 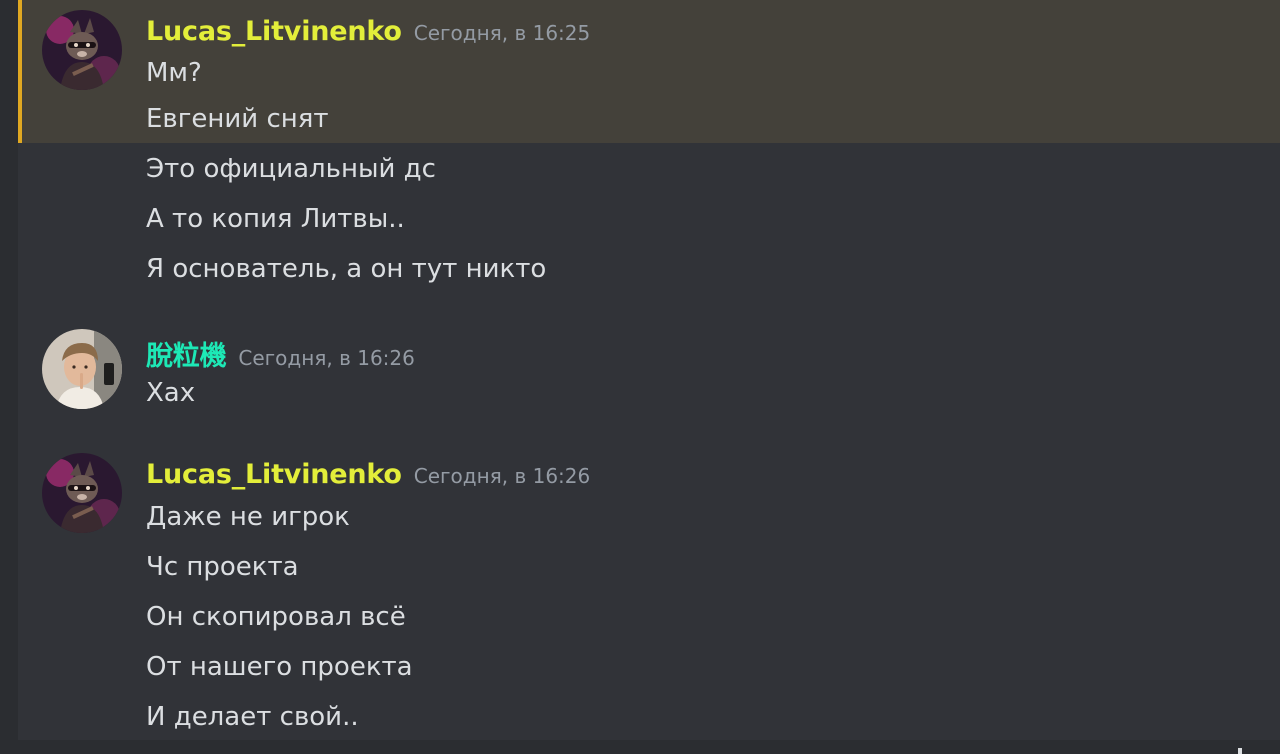 I want to click on message-header: Lucas_Litvinenko Сегодня, в 16:26, so click(x=368, y=474).